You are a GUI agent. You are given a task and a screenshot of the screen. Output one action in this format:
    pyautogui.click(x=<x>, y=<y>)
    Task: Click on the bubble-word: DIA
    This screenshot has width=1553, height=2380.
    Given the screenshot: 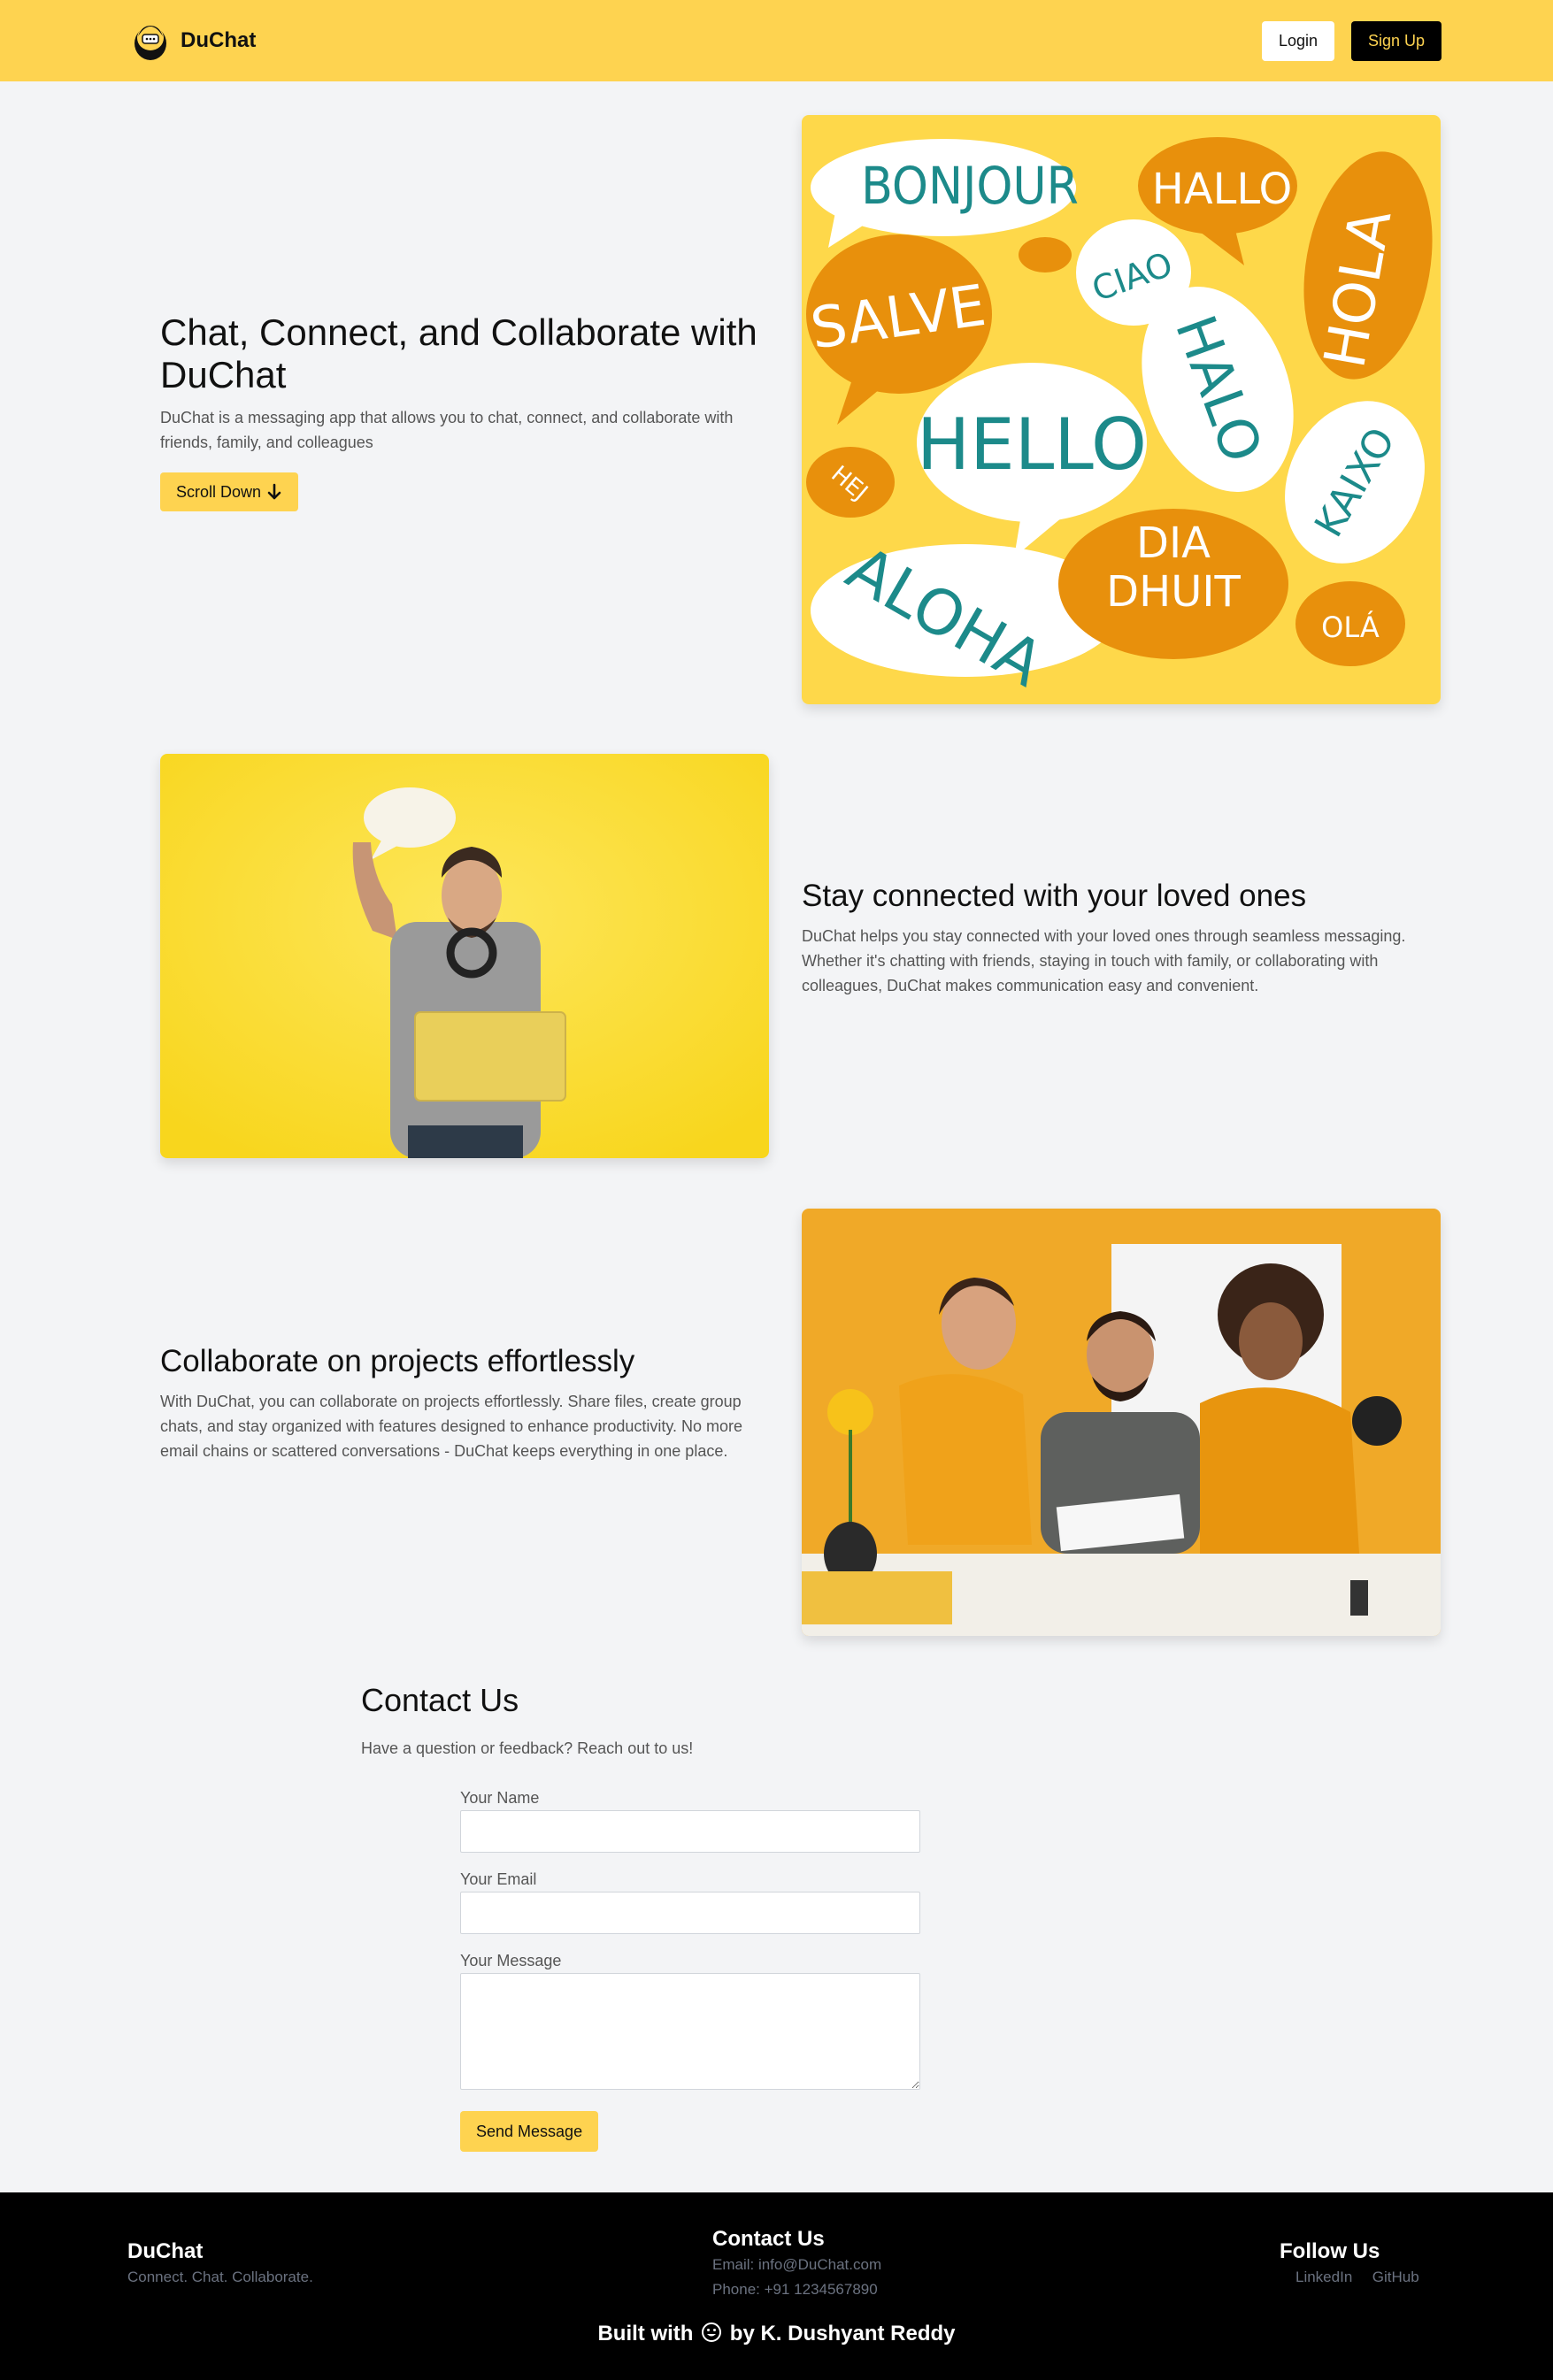 What is the action you would take?
    pyautogui.click(x=1173, y=543)
    